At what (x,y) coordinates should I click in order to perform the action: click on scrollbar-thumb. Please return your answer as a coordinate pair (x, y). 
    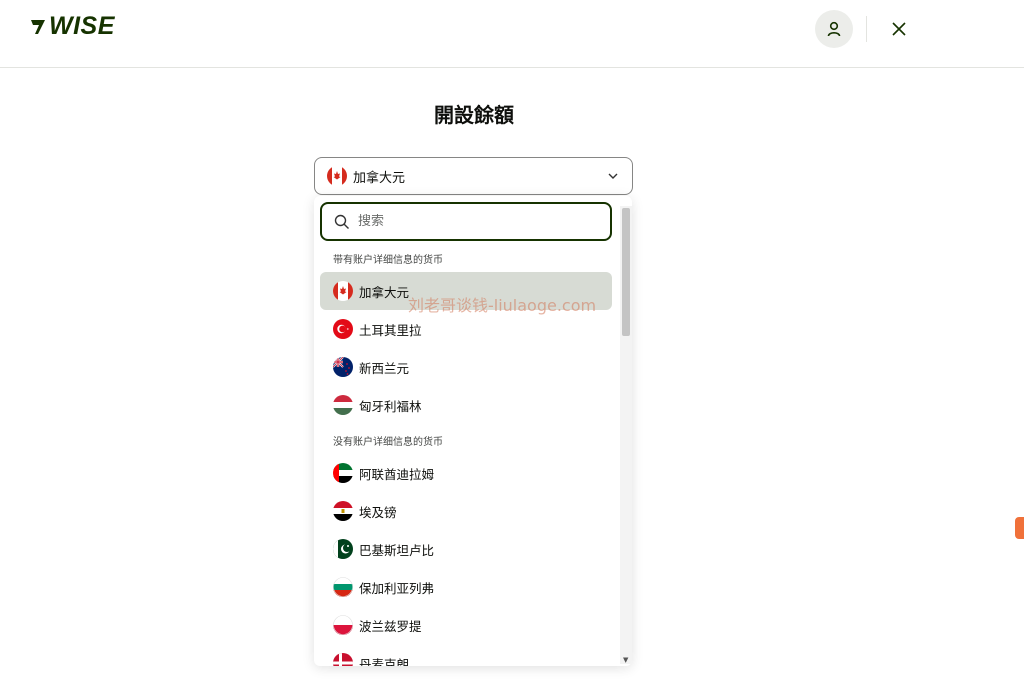
    Looking at the image, I should click on (626, 272).